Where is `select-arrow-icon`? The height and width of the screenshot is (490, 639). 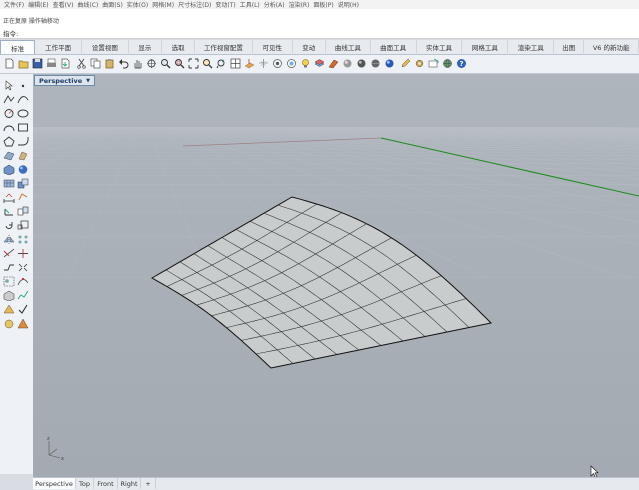
select-arrow-icon is located at coordinates (9, 85).